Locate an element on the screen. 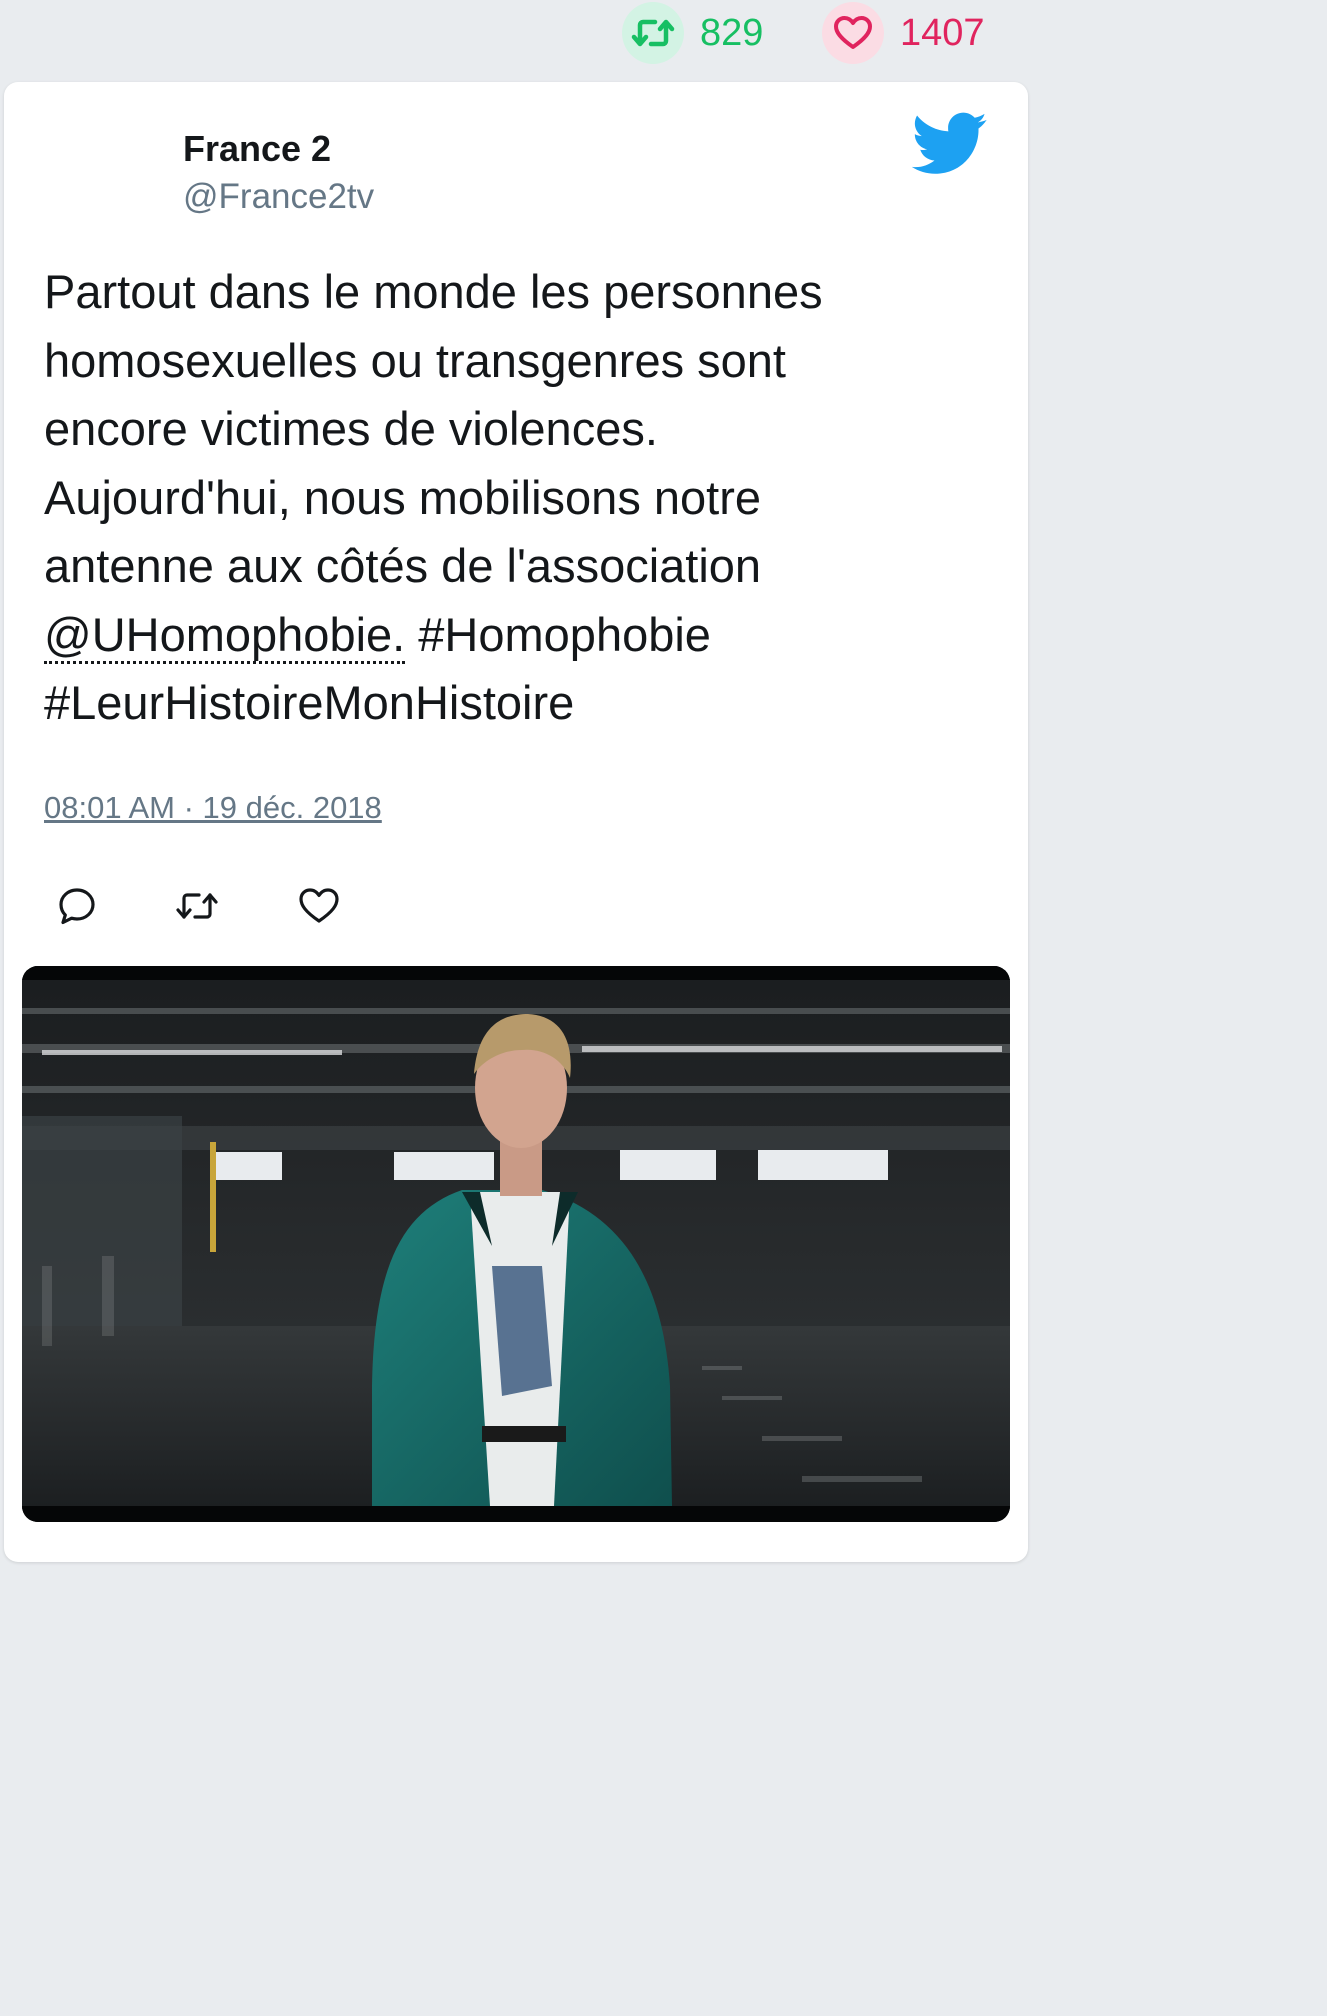  like-button is located at coordinates (319, 906).